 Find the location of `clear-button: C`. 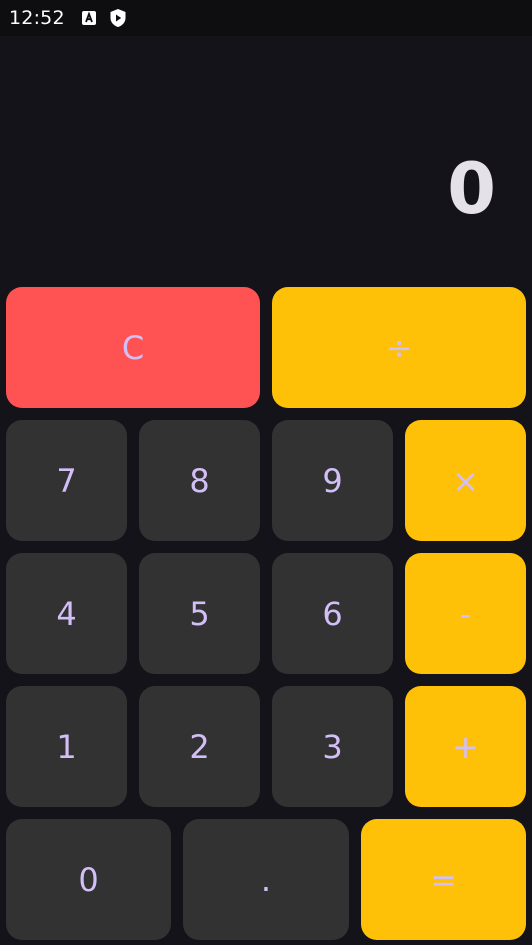

clear-button: C is located at coordinates (133, 347).